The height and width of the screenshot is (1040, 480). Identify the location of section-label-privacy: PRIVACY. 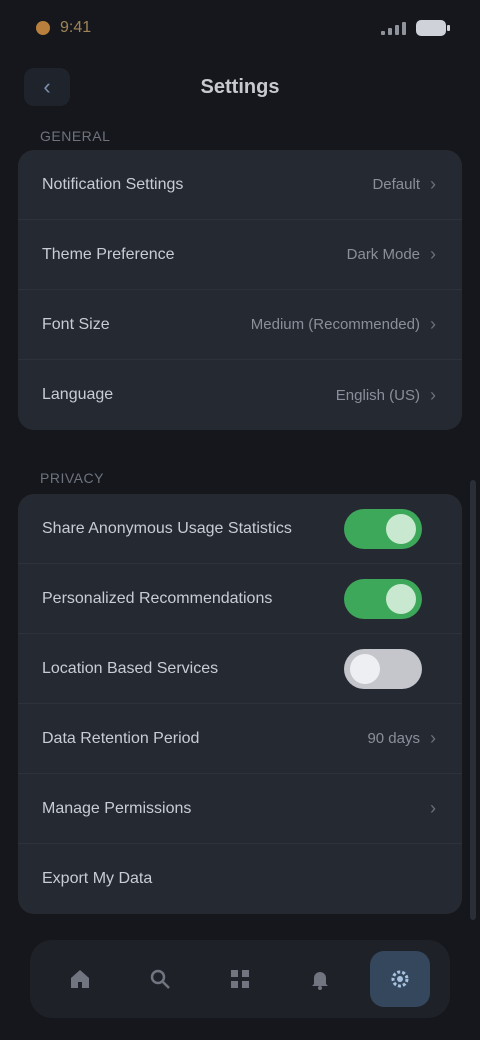
(72, 478).